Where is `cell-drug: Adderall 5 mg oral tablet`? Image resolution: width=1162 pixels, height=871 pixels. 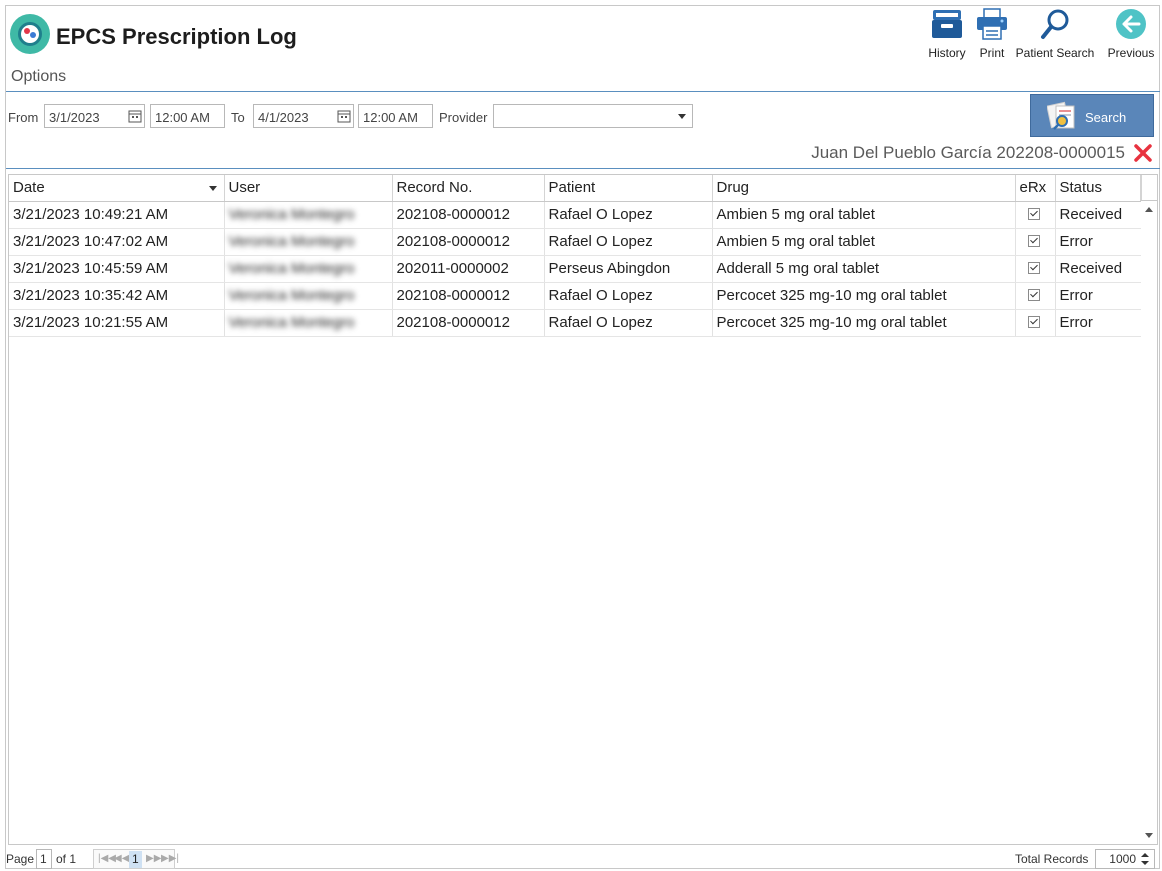 cell-drug: Adderall 5 mg oral tablet is located at coordinates (864, 269).